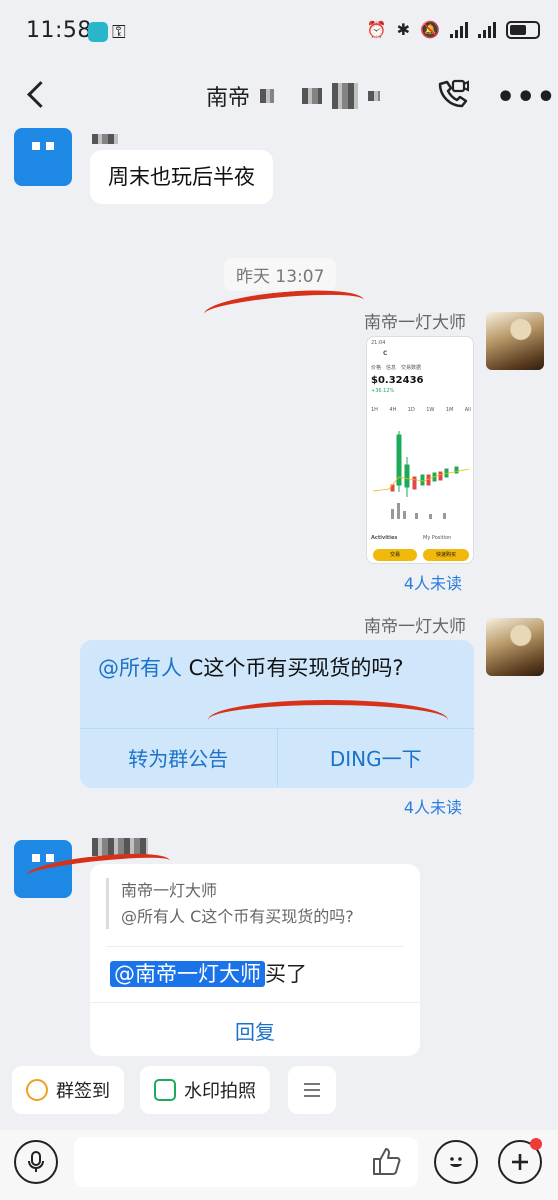 Image resolution: width=558 pixels, height=1200 pixels. Describe the element at coordinates (403, 29) in the screenshot. I see `bluetooth-icon: ✱` at that location.